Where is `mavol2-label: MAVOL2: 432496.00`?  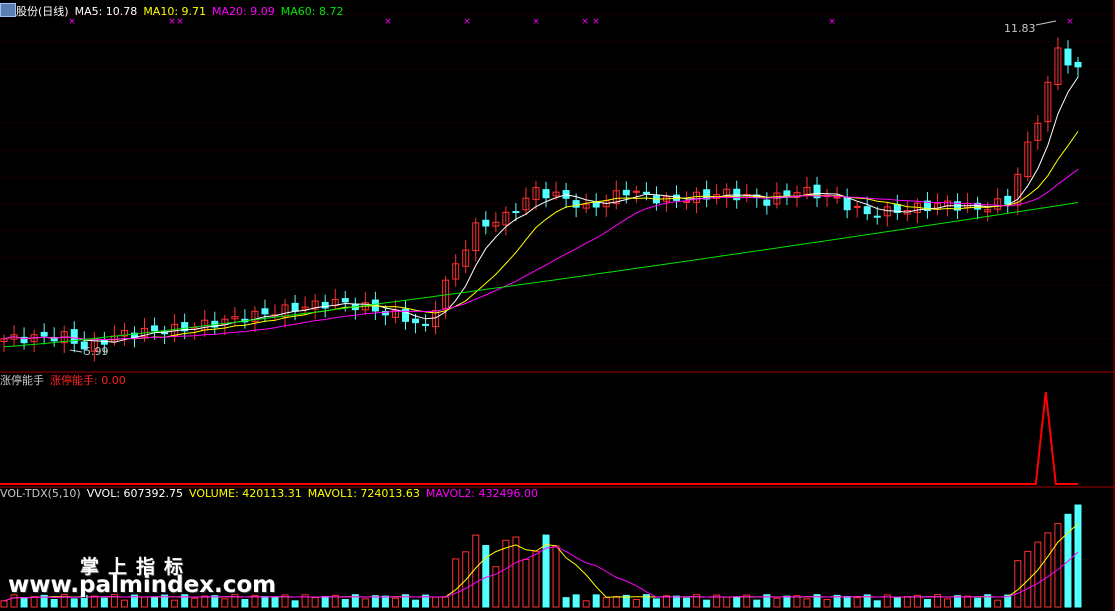
mavol2-label: MAVOL2: 432496.00 is located at coordinates (482, 493).